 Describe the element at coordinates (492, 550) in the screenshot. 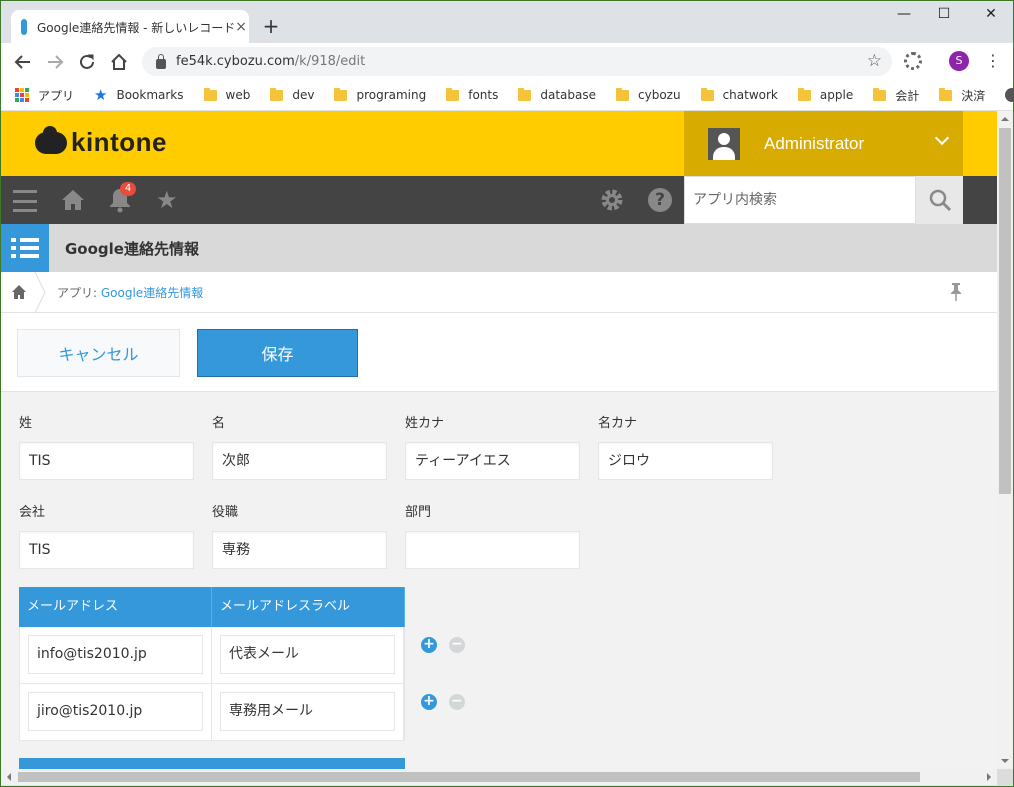

I see `department-input` at that location.